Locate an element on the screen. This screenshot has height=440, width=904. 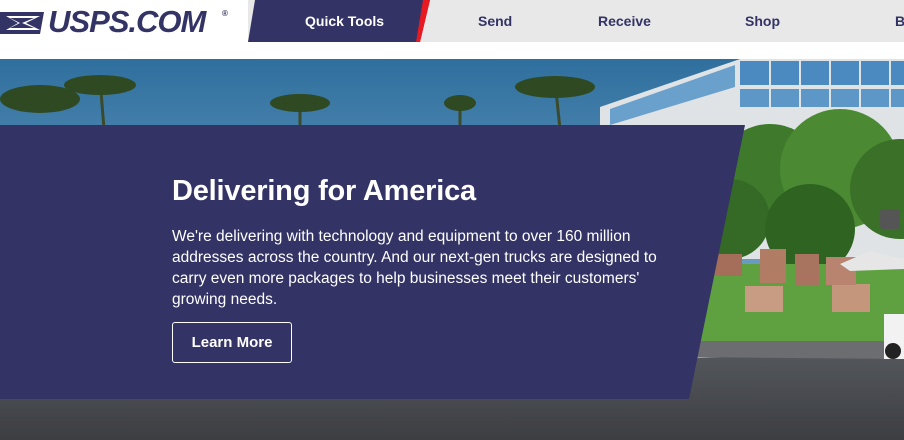
nav-item-shop: Shop is located at coordinates (762, 21).